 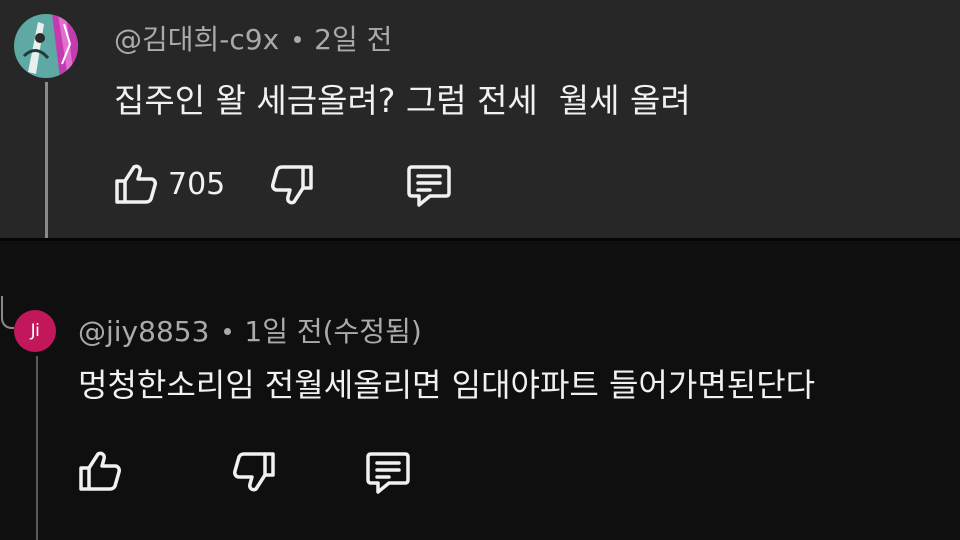 What do you see at coordinates (46, 160) in the screenshot?
I see `thread-line` at bounding box center [46, 160].